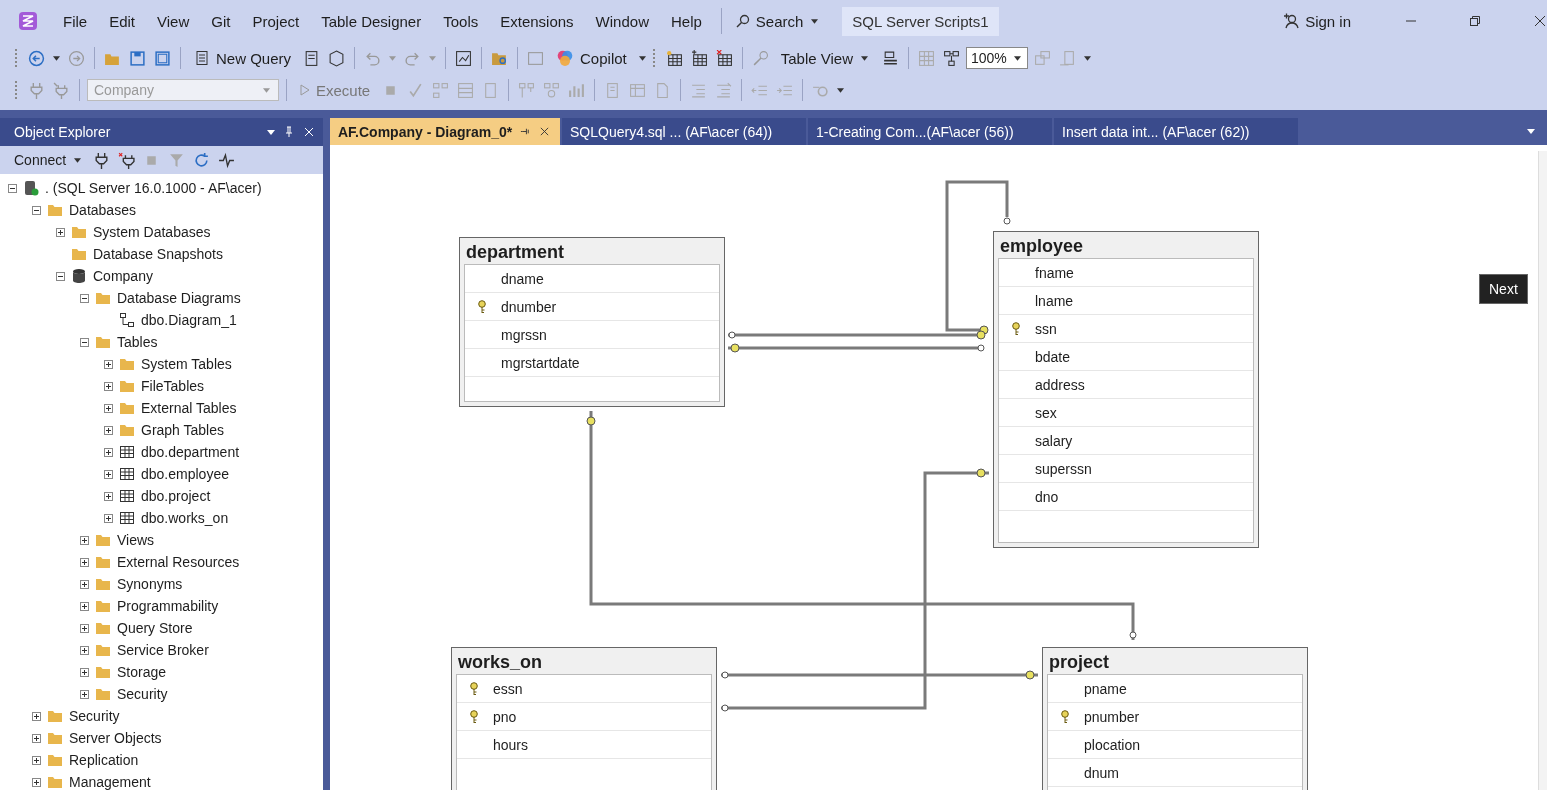  What do you see at coordinates (686, 21) in the screenshot?
I see `menu-item: Help` at bounding box center [686, 21].